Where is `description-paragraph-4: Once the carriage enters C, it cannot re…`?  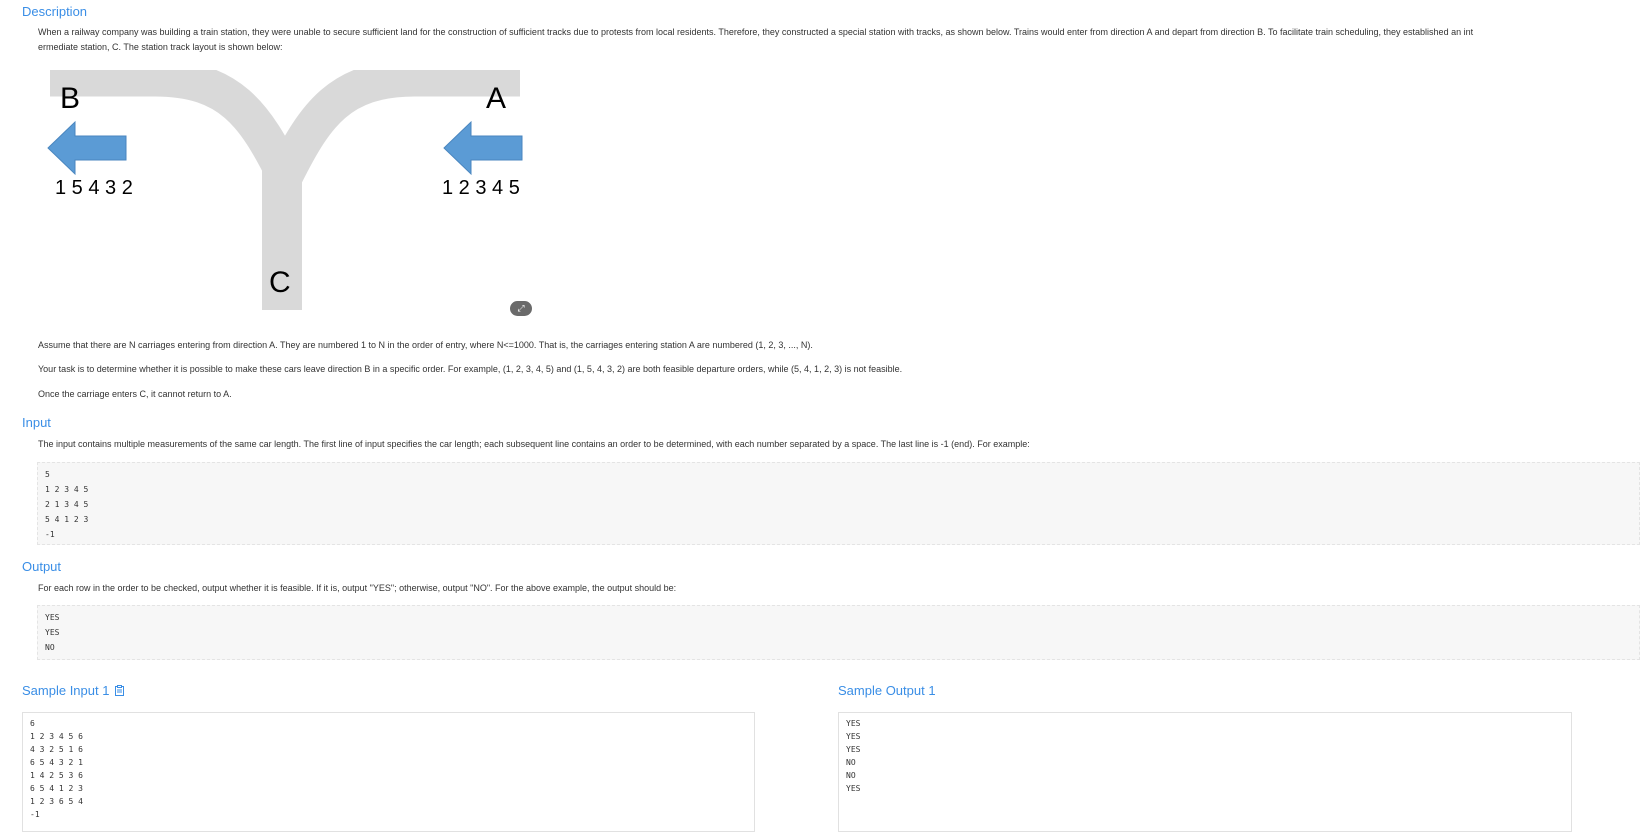 description-paragraph-4: Once the carriage enters C, it cannot re… is located at coordinates (135, 394).